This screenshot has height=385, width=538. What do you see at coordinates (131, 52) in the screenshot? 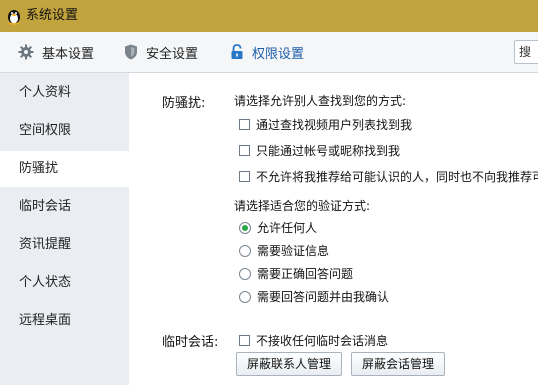
I see `shield-icon` at bounding box center [131, 52].